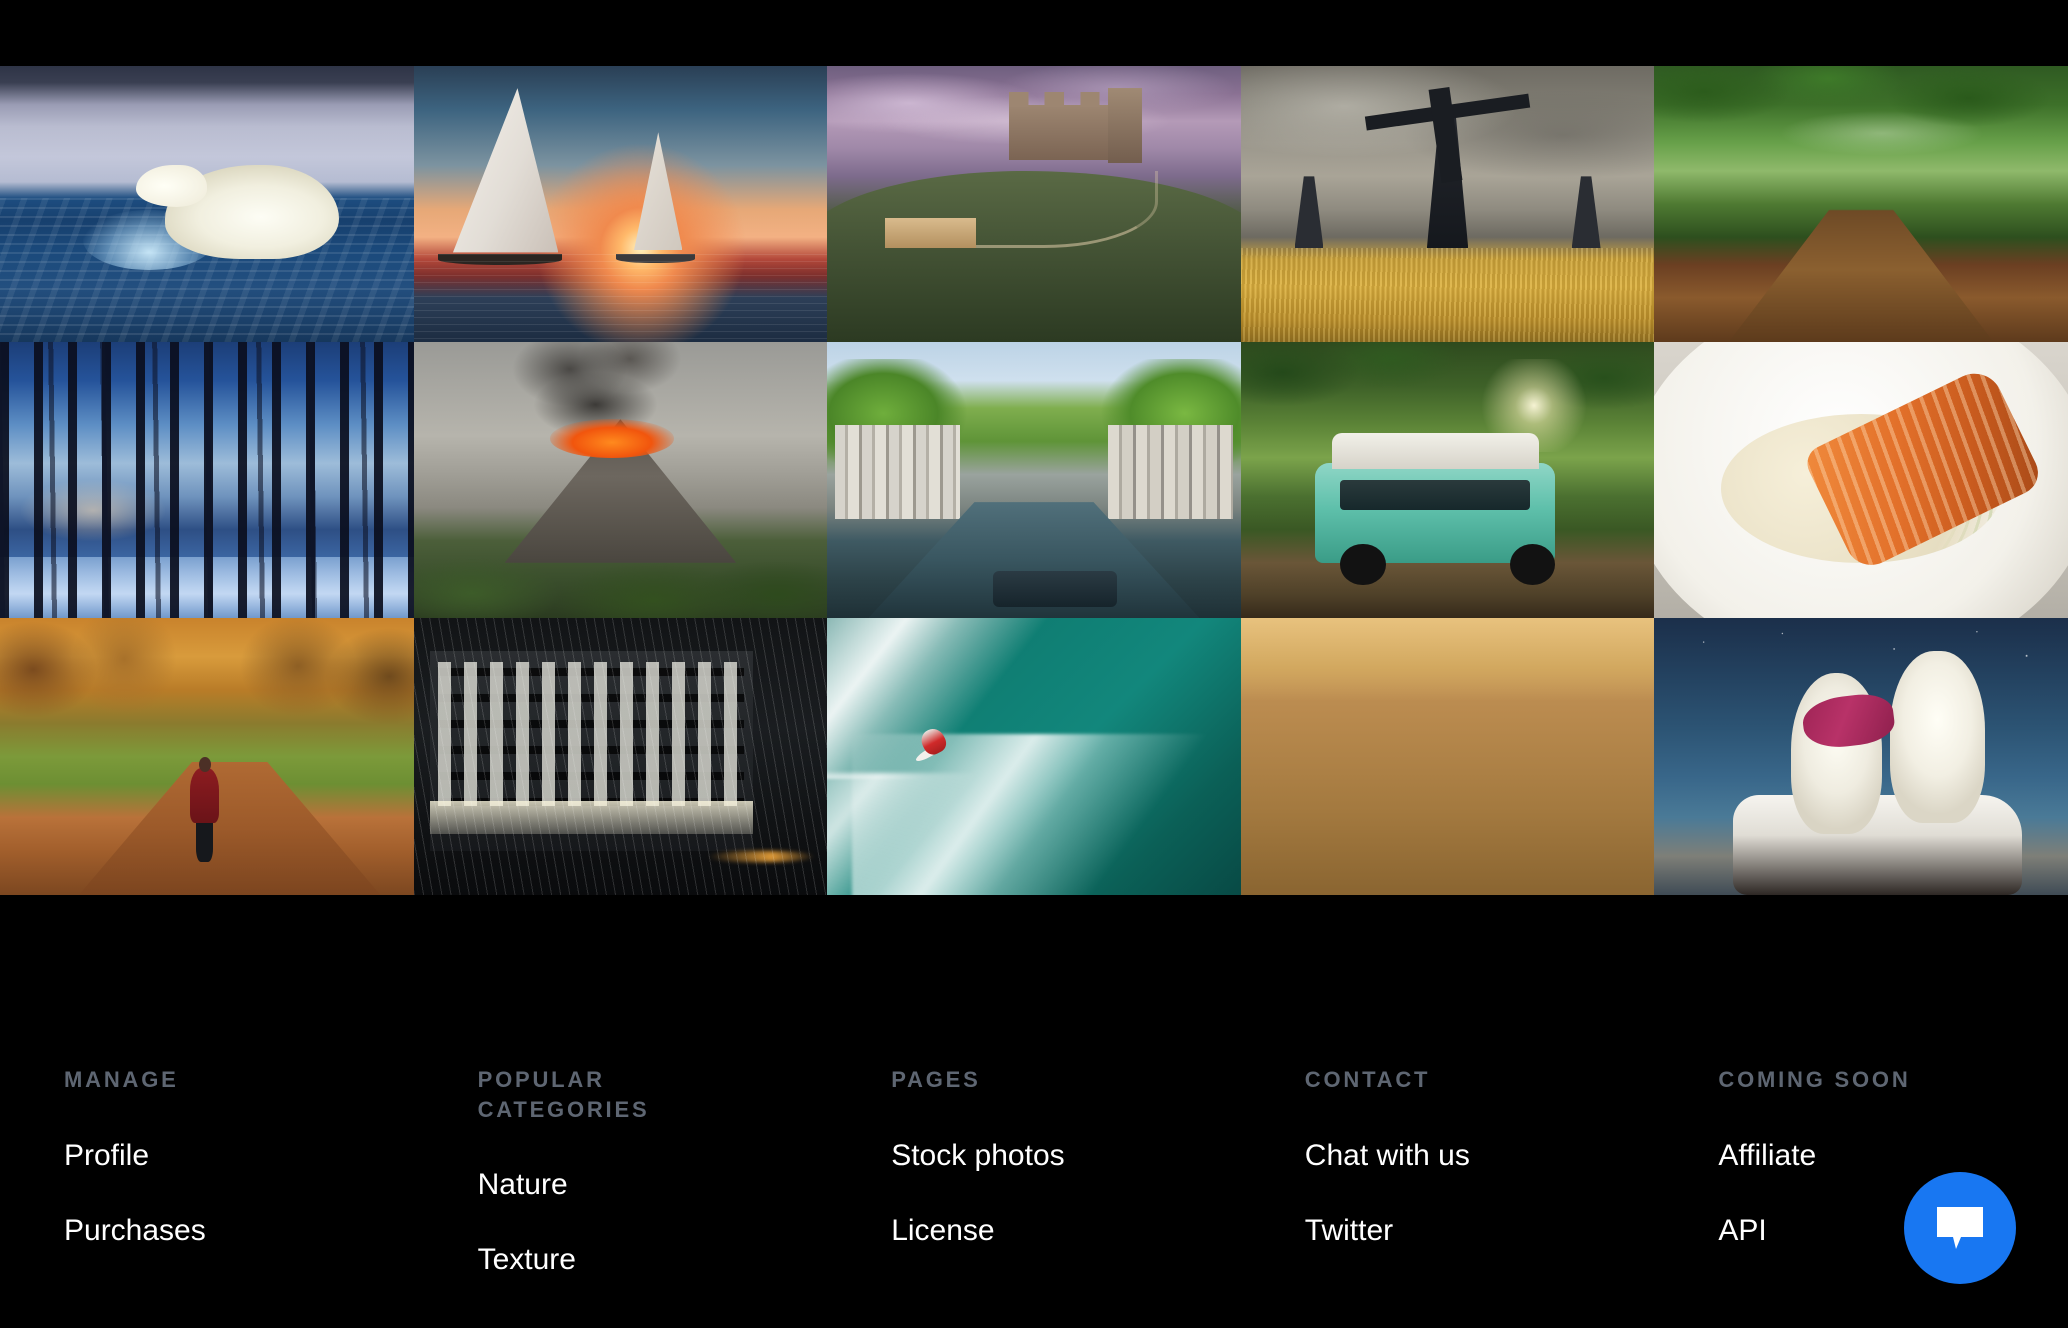 This screenshot has height=1328, width=2068. What do you see at coordinates (1066, 1155) in the screenshot?
I see `footer-link-stock-photos: Stock photos` at bounding box center [1066, 1155].